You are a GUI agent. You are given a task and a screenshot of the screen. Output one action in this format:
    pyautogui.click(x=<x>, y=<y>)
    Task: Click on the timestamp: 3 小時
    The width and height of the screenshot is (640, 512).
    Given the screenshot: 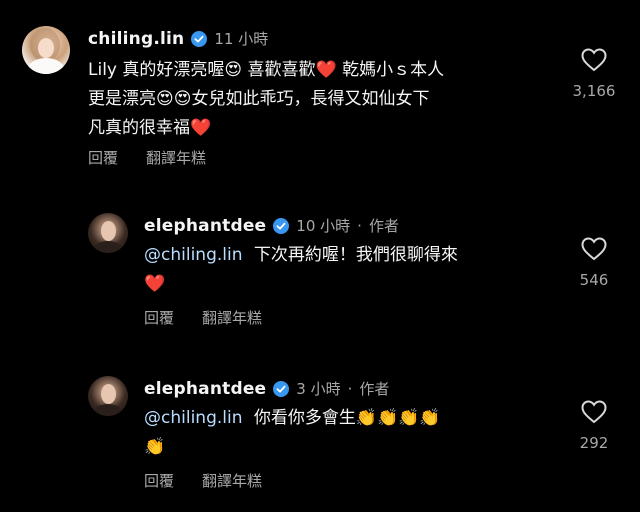 What is the action you would take?
    pyautogui.click(x=318, y=389)
    